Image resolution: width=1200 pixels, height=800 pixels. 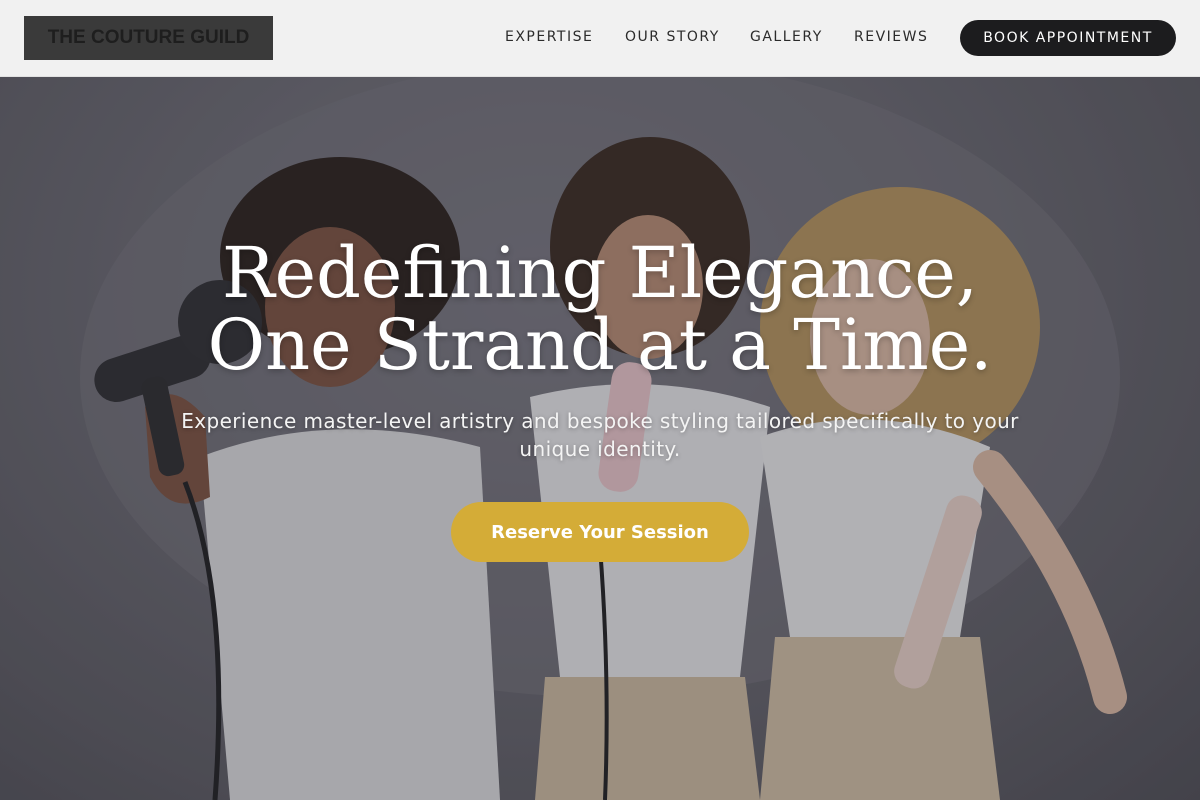 I want to click on brand-logo: THE COUTURE GUILD, so click(x=148, y=38).